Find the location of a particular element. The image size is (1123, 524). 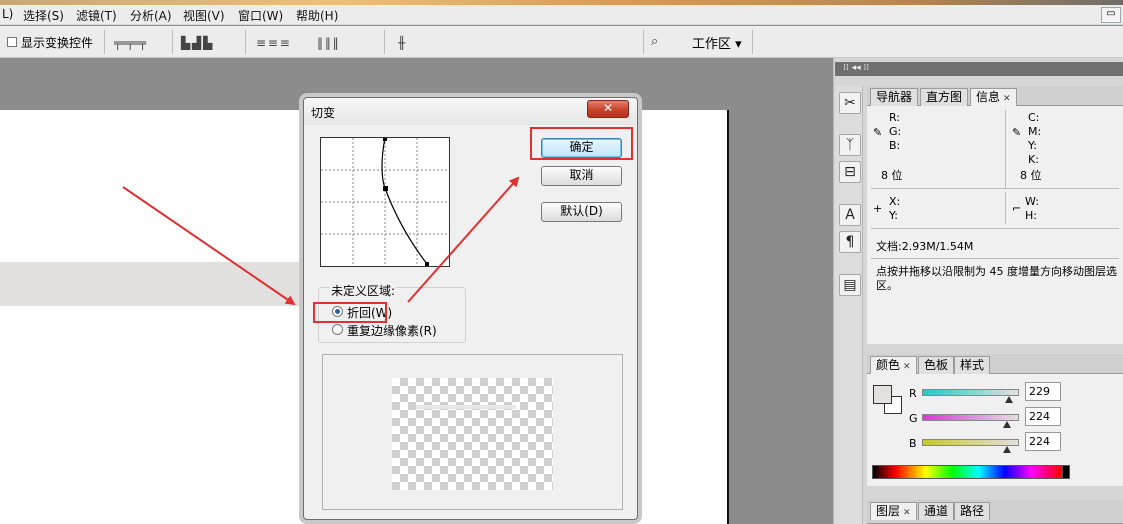

annotation-arrows is located at coordinates (321, 241).